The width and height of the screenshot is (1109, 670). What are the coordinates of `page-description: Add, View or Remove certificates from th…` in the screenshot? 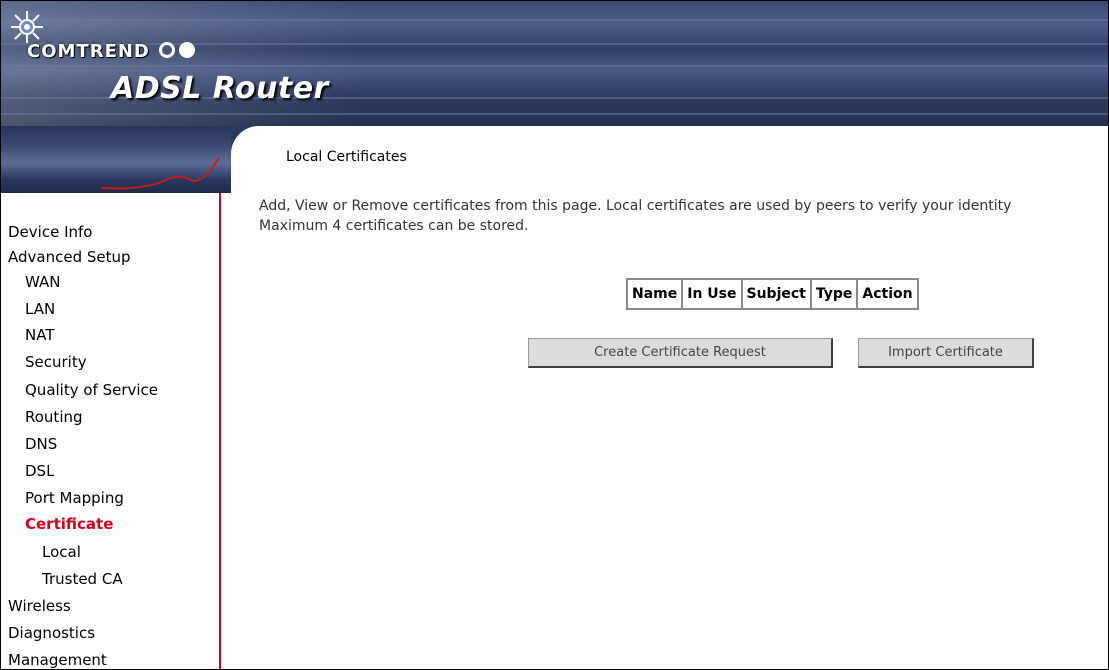 It's located at (683, 216).